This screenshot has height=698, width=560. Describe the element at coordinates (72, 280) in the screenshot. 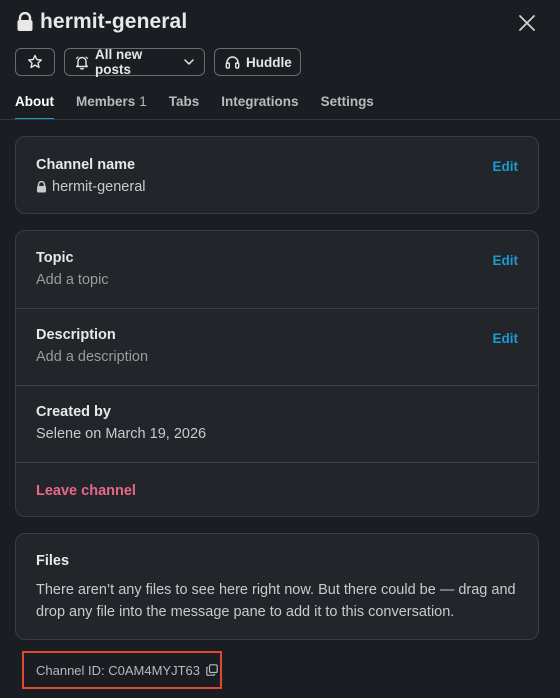

I see `topic-placeholder: Add a topic` at that location.